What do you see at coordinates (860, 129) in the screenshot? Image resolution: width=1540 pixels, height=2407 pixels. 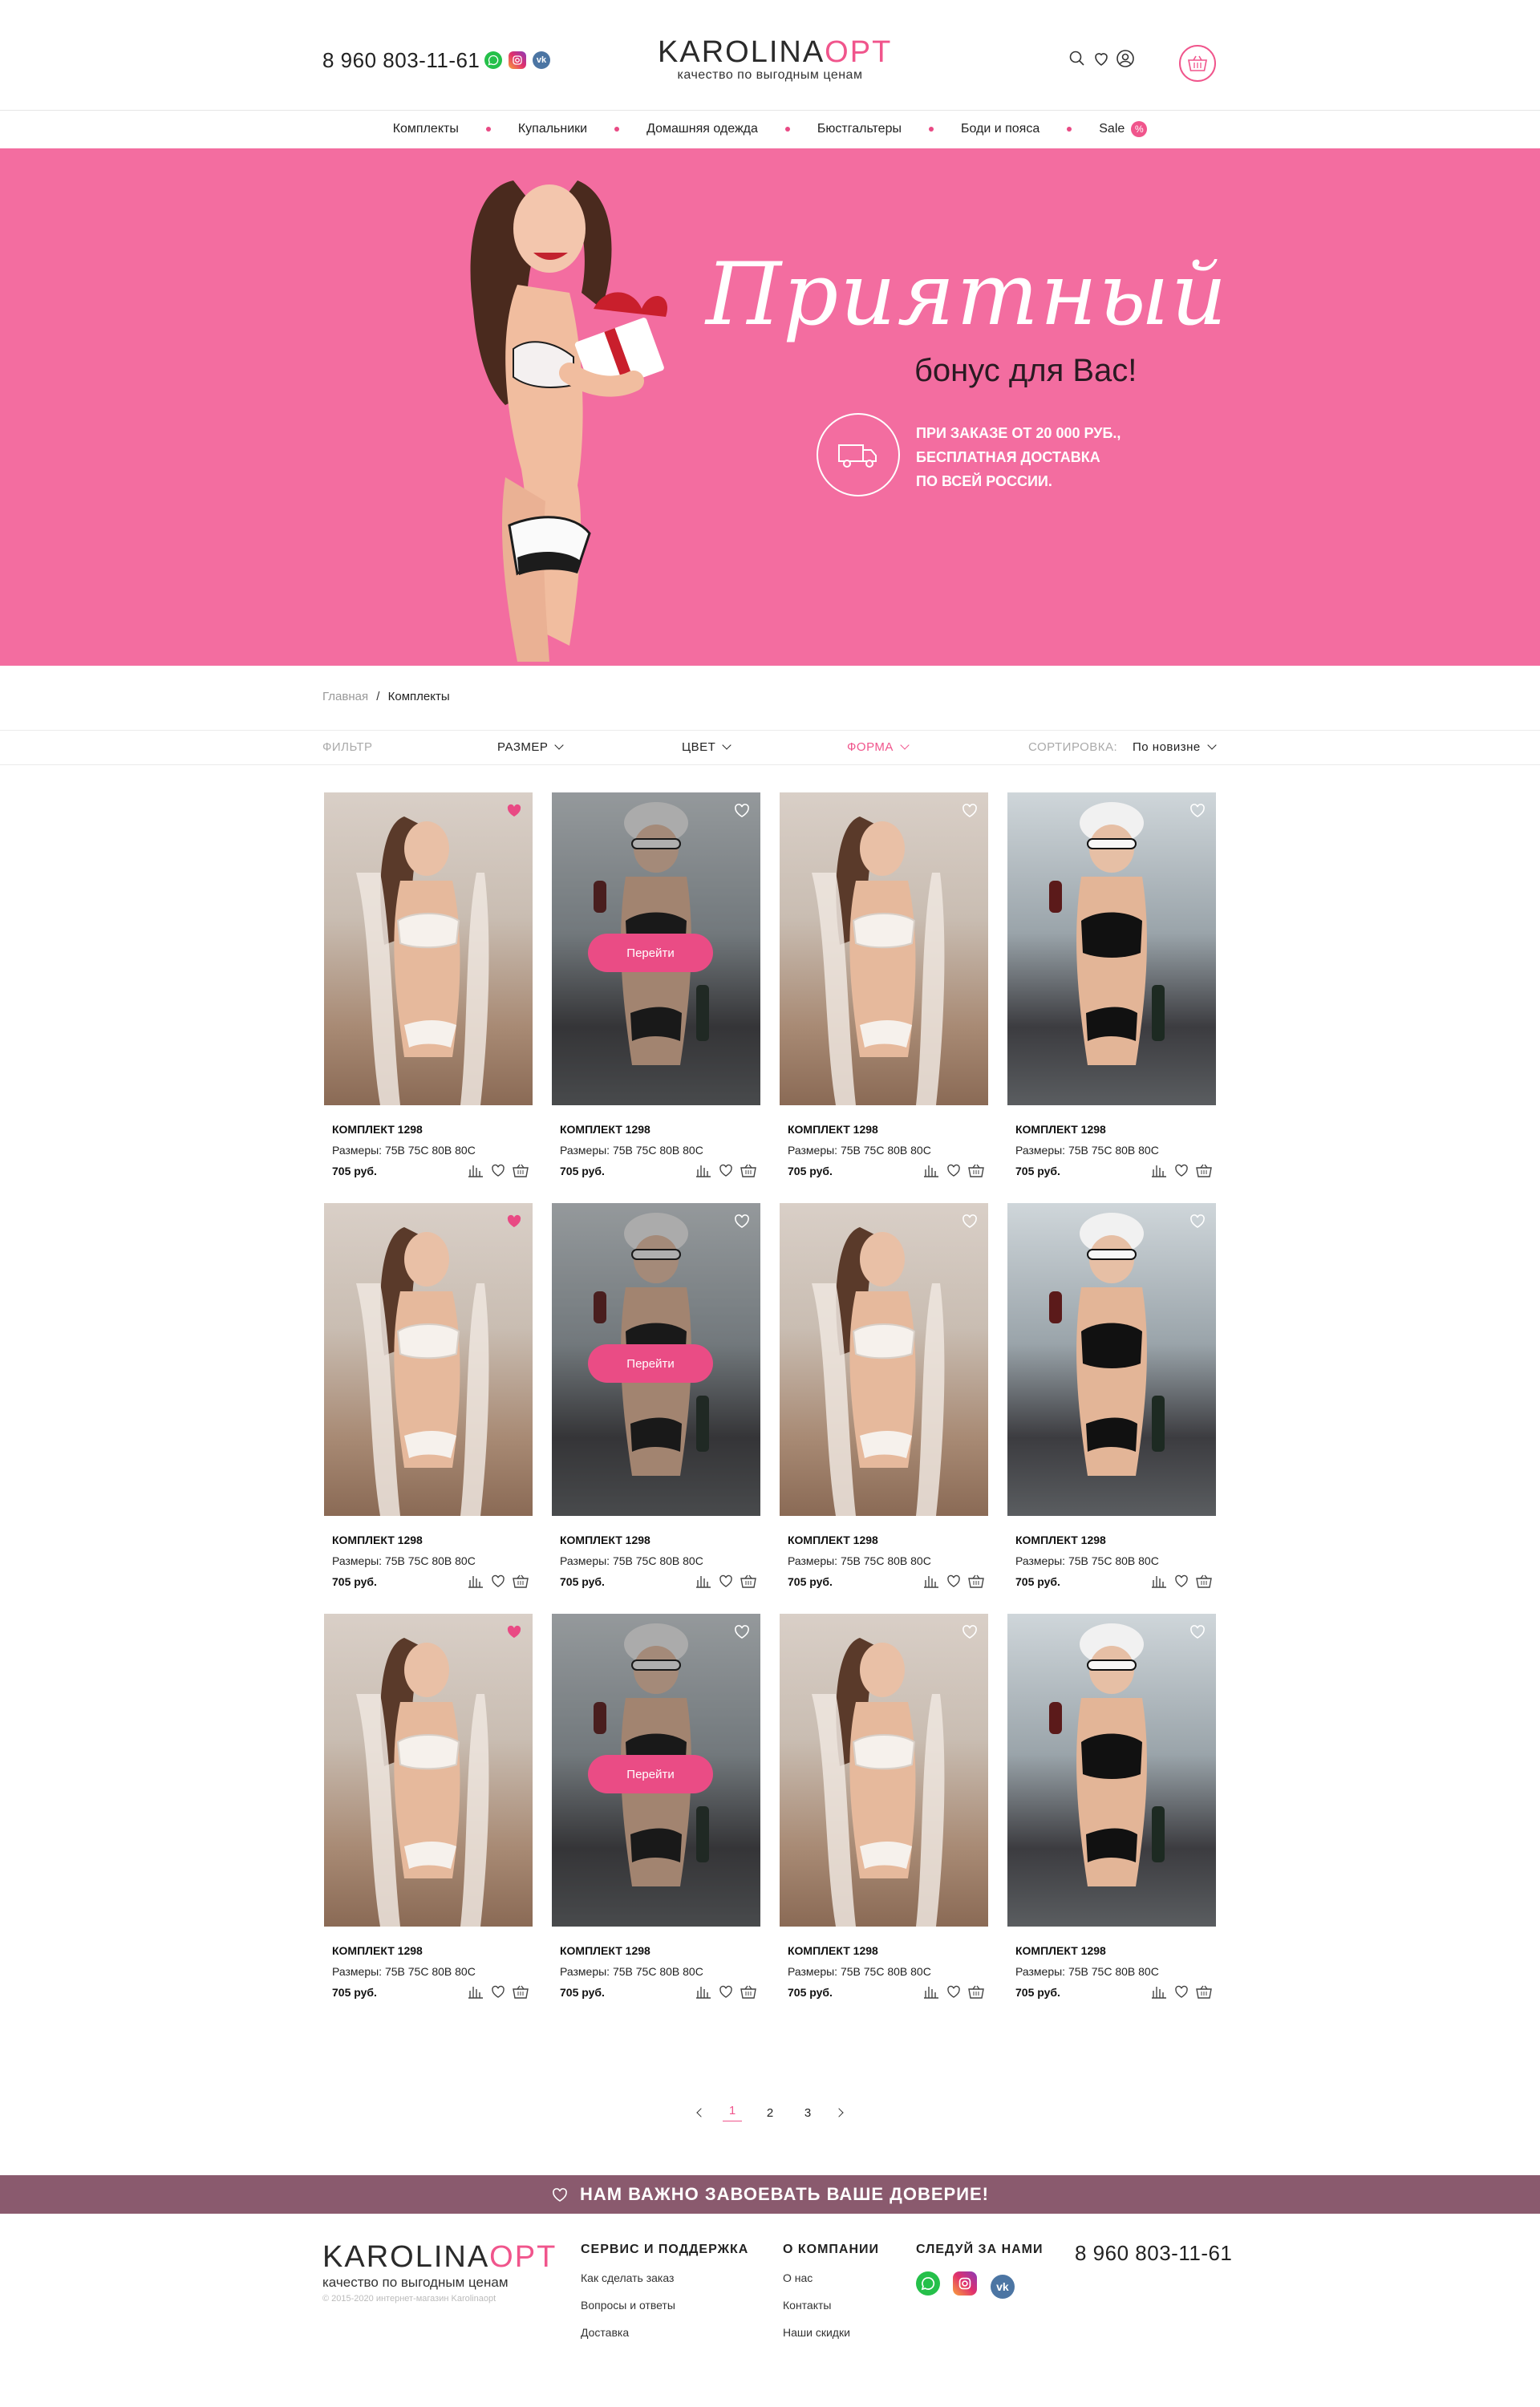 I see `nav-item-bras: Бюстгальтеры` at bounding box center [860, 129].